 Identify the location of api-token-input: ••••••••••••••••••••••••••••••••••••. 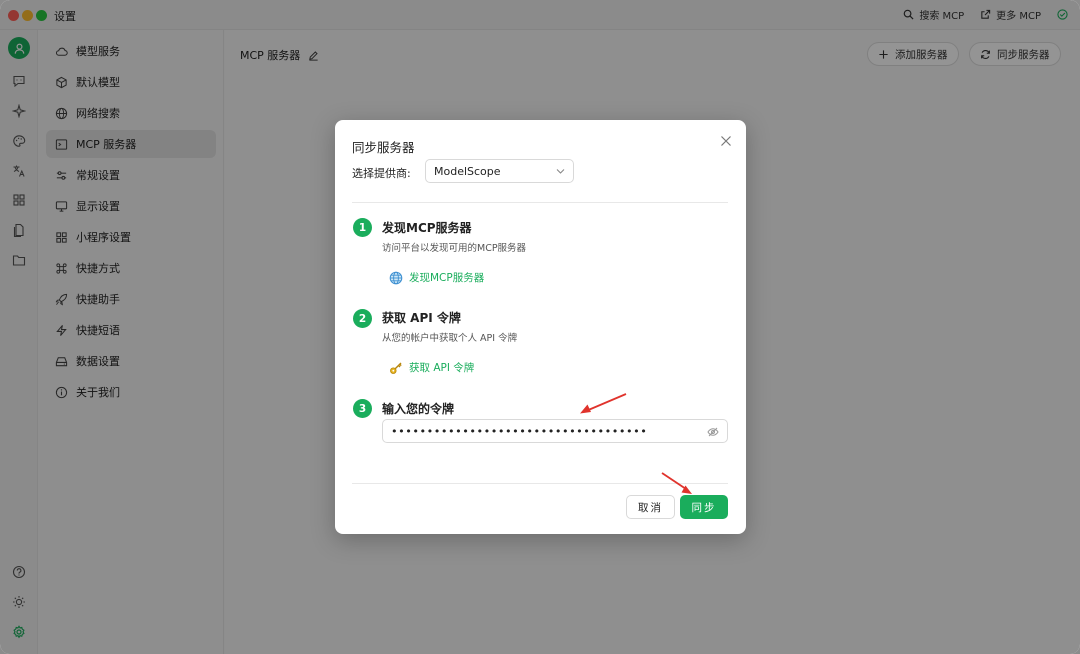
(555, 431).